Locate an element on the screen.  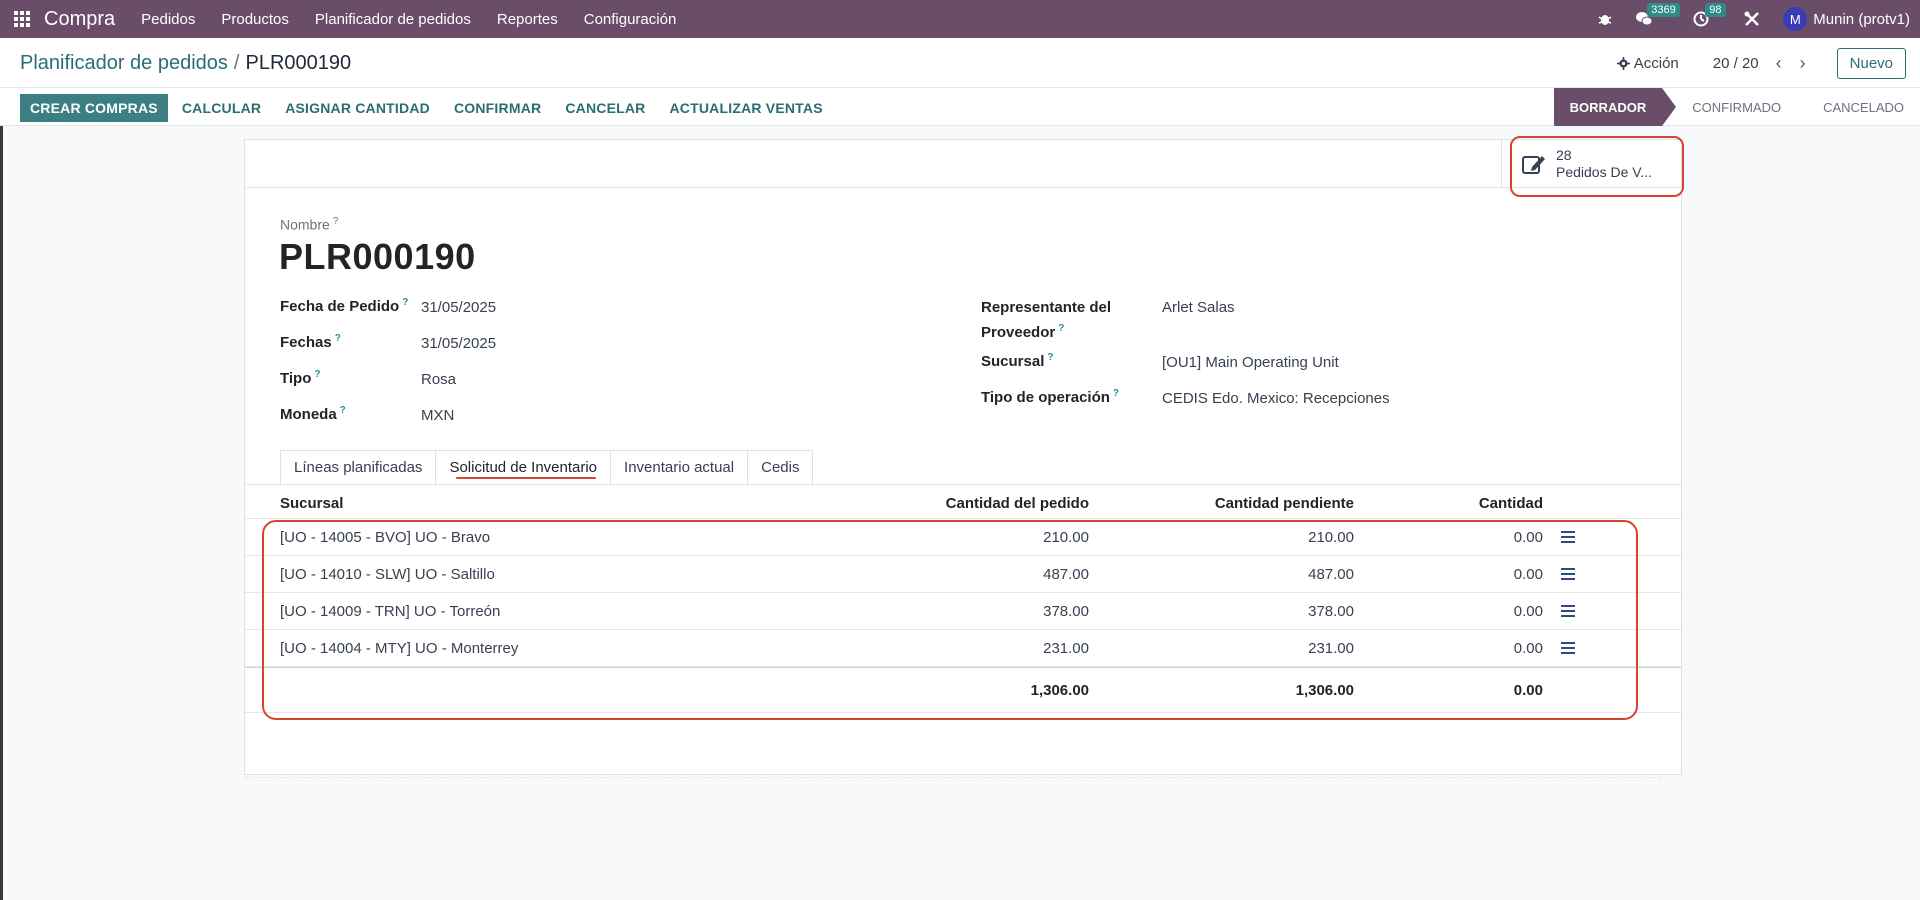
activities-badge: 98 is located at coordinates (1715, 10).